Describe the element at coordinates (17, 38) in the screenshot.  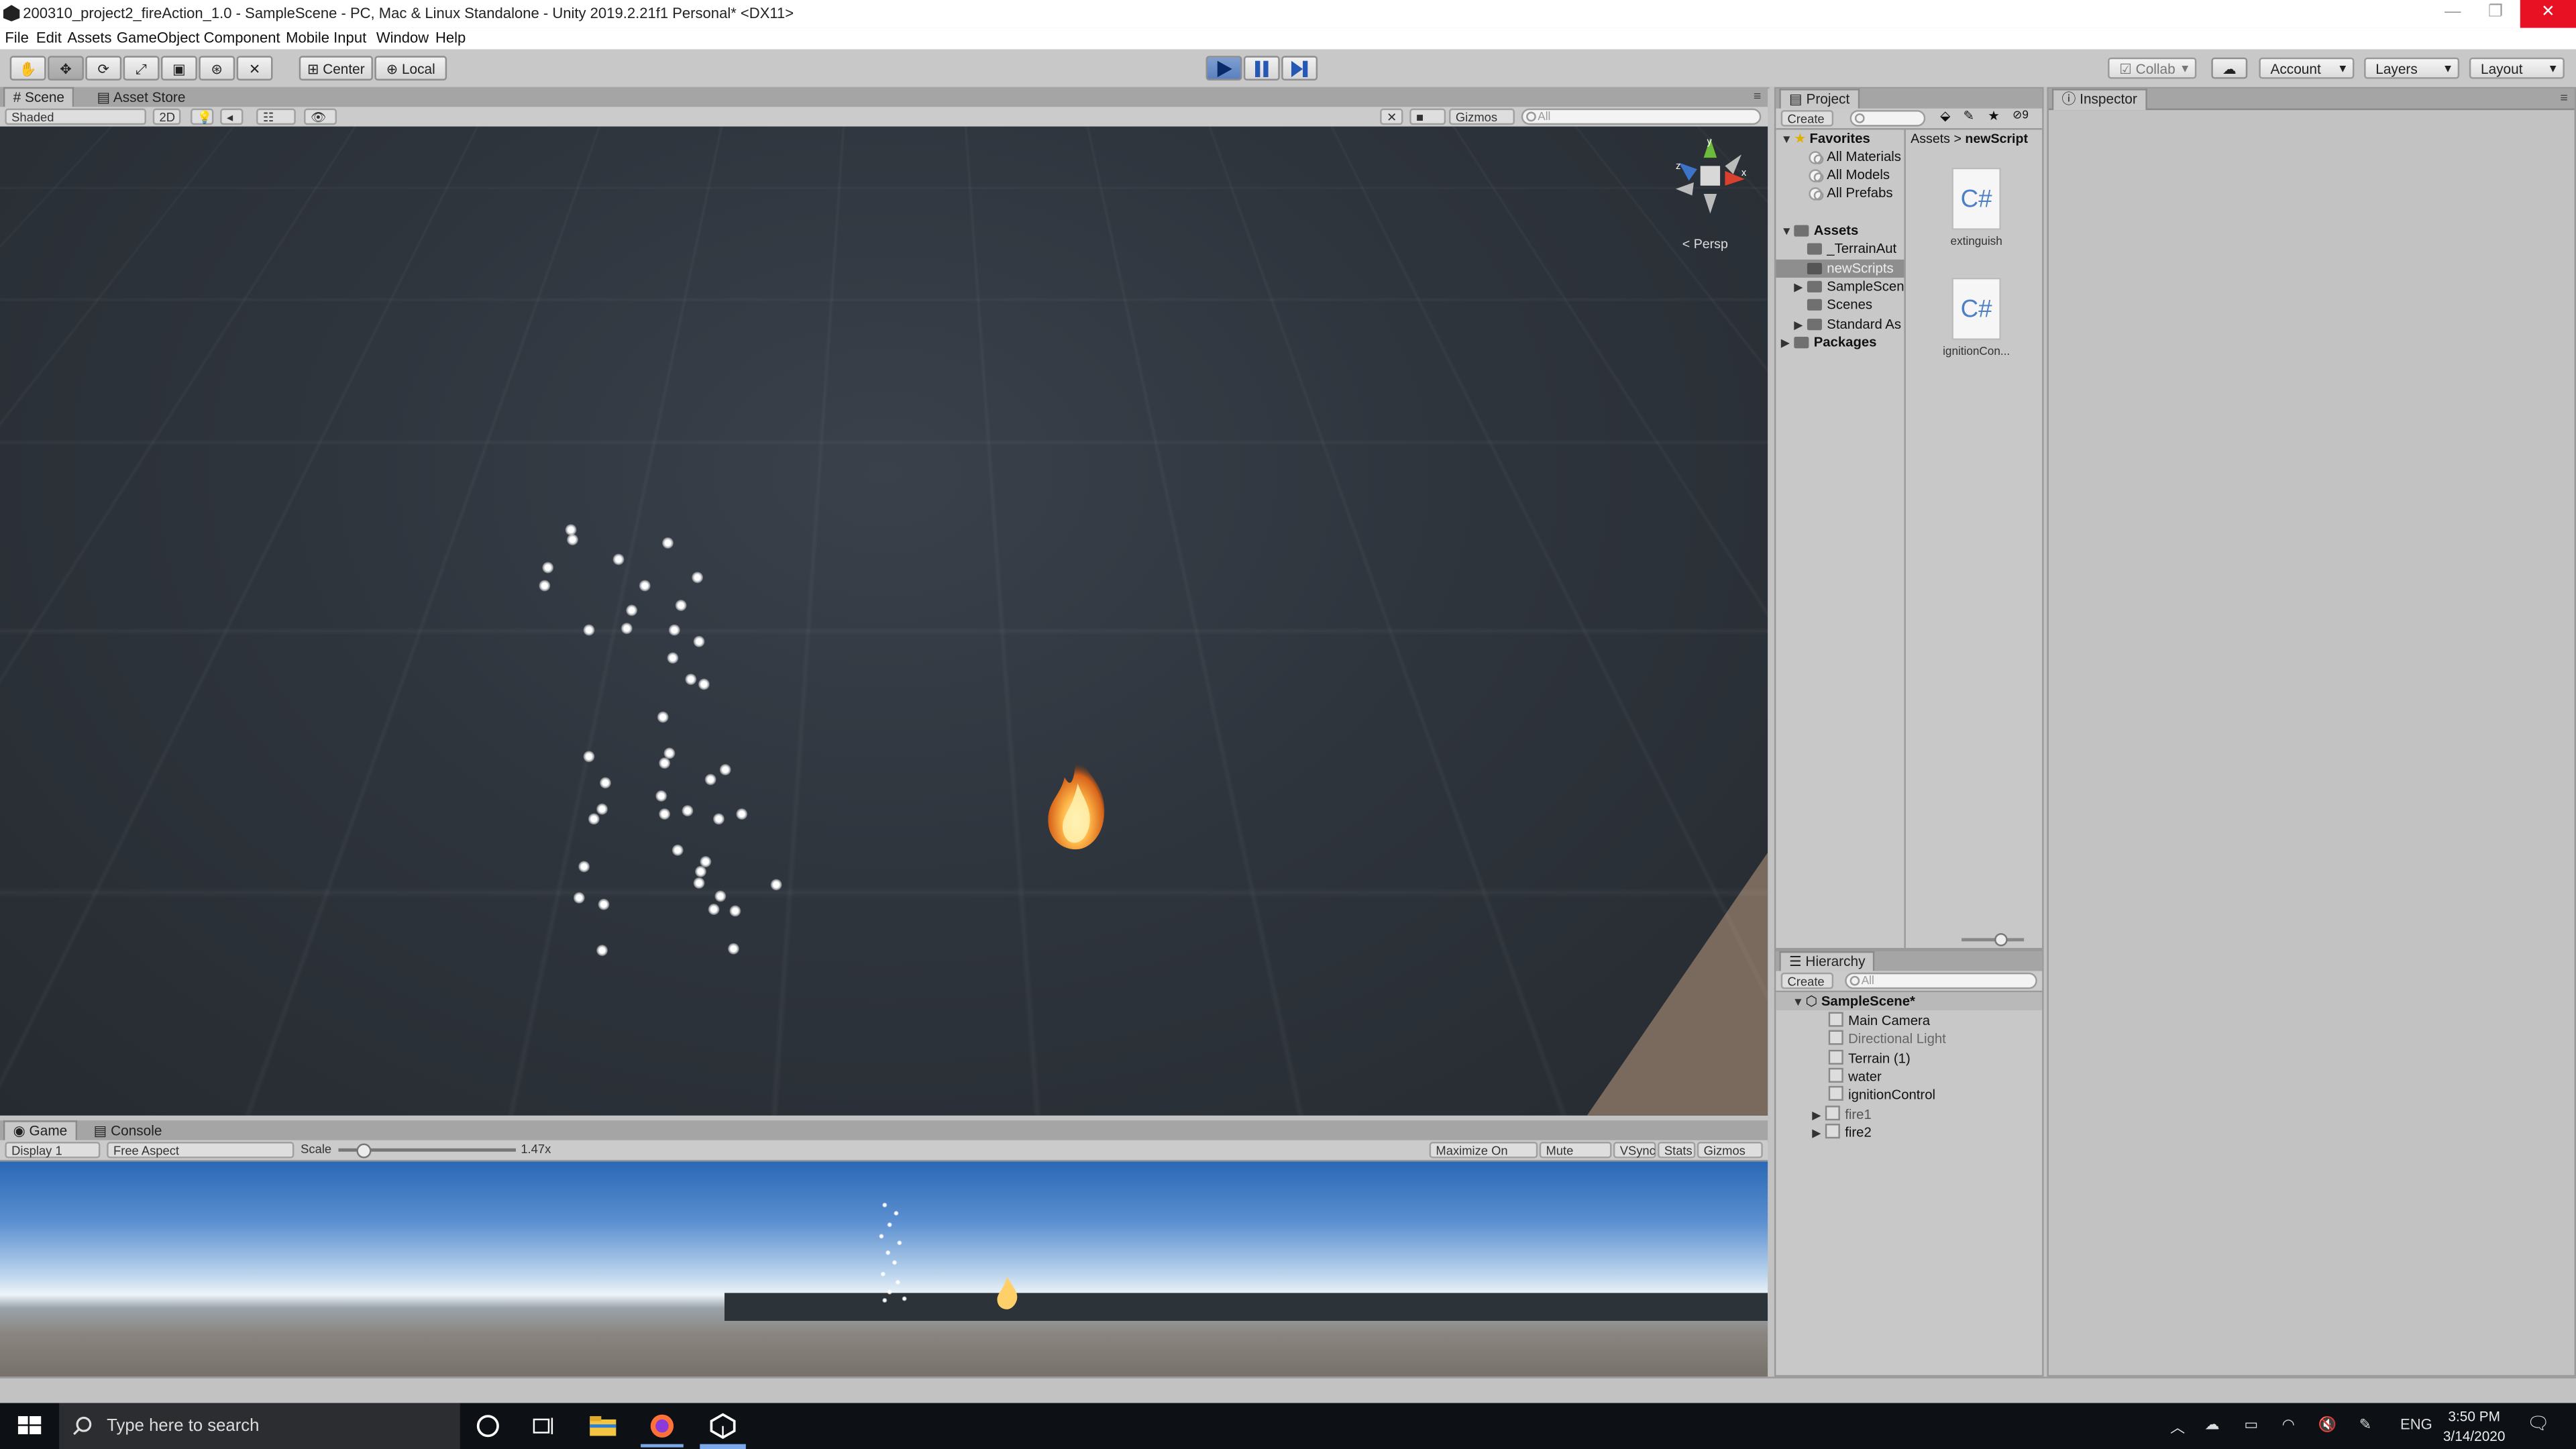
I see `menu-file: File` at that location.